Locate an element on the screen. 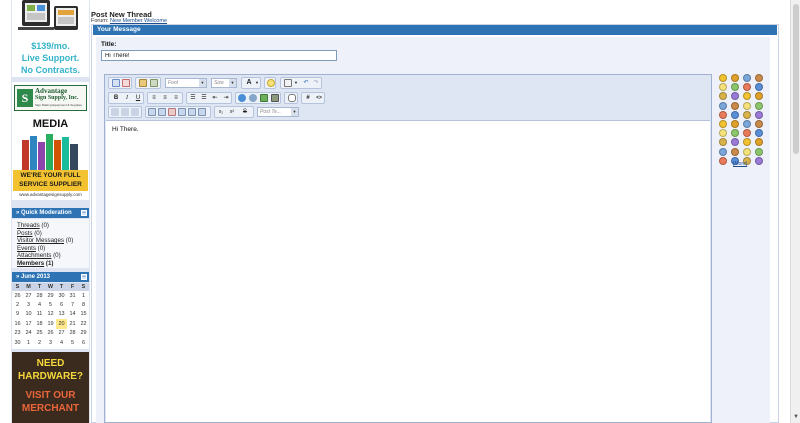  insert-row-icon is located at coordinates (152, 112).